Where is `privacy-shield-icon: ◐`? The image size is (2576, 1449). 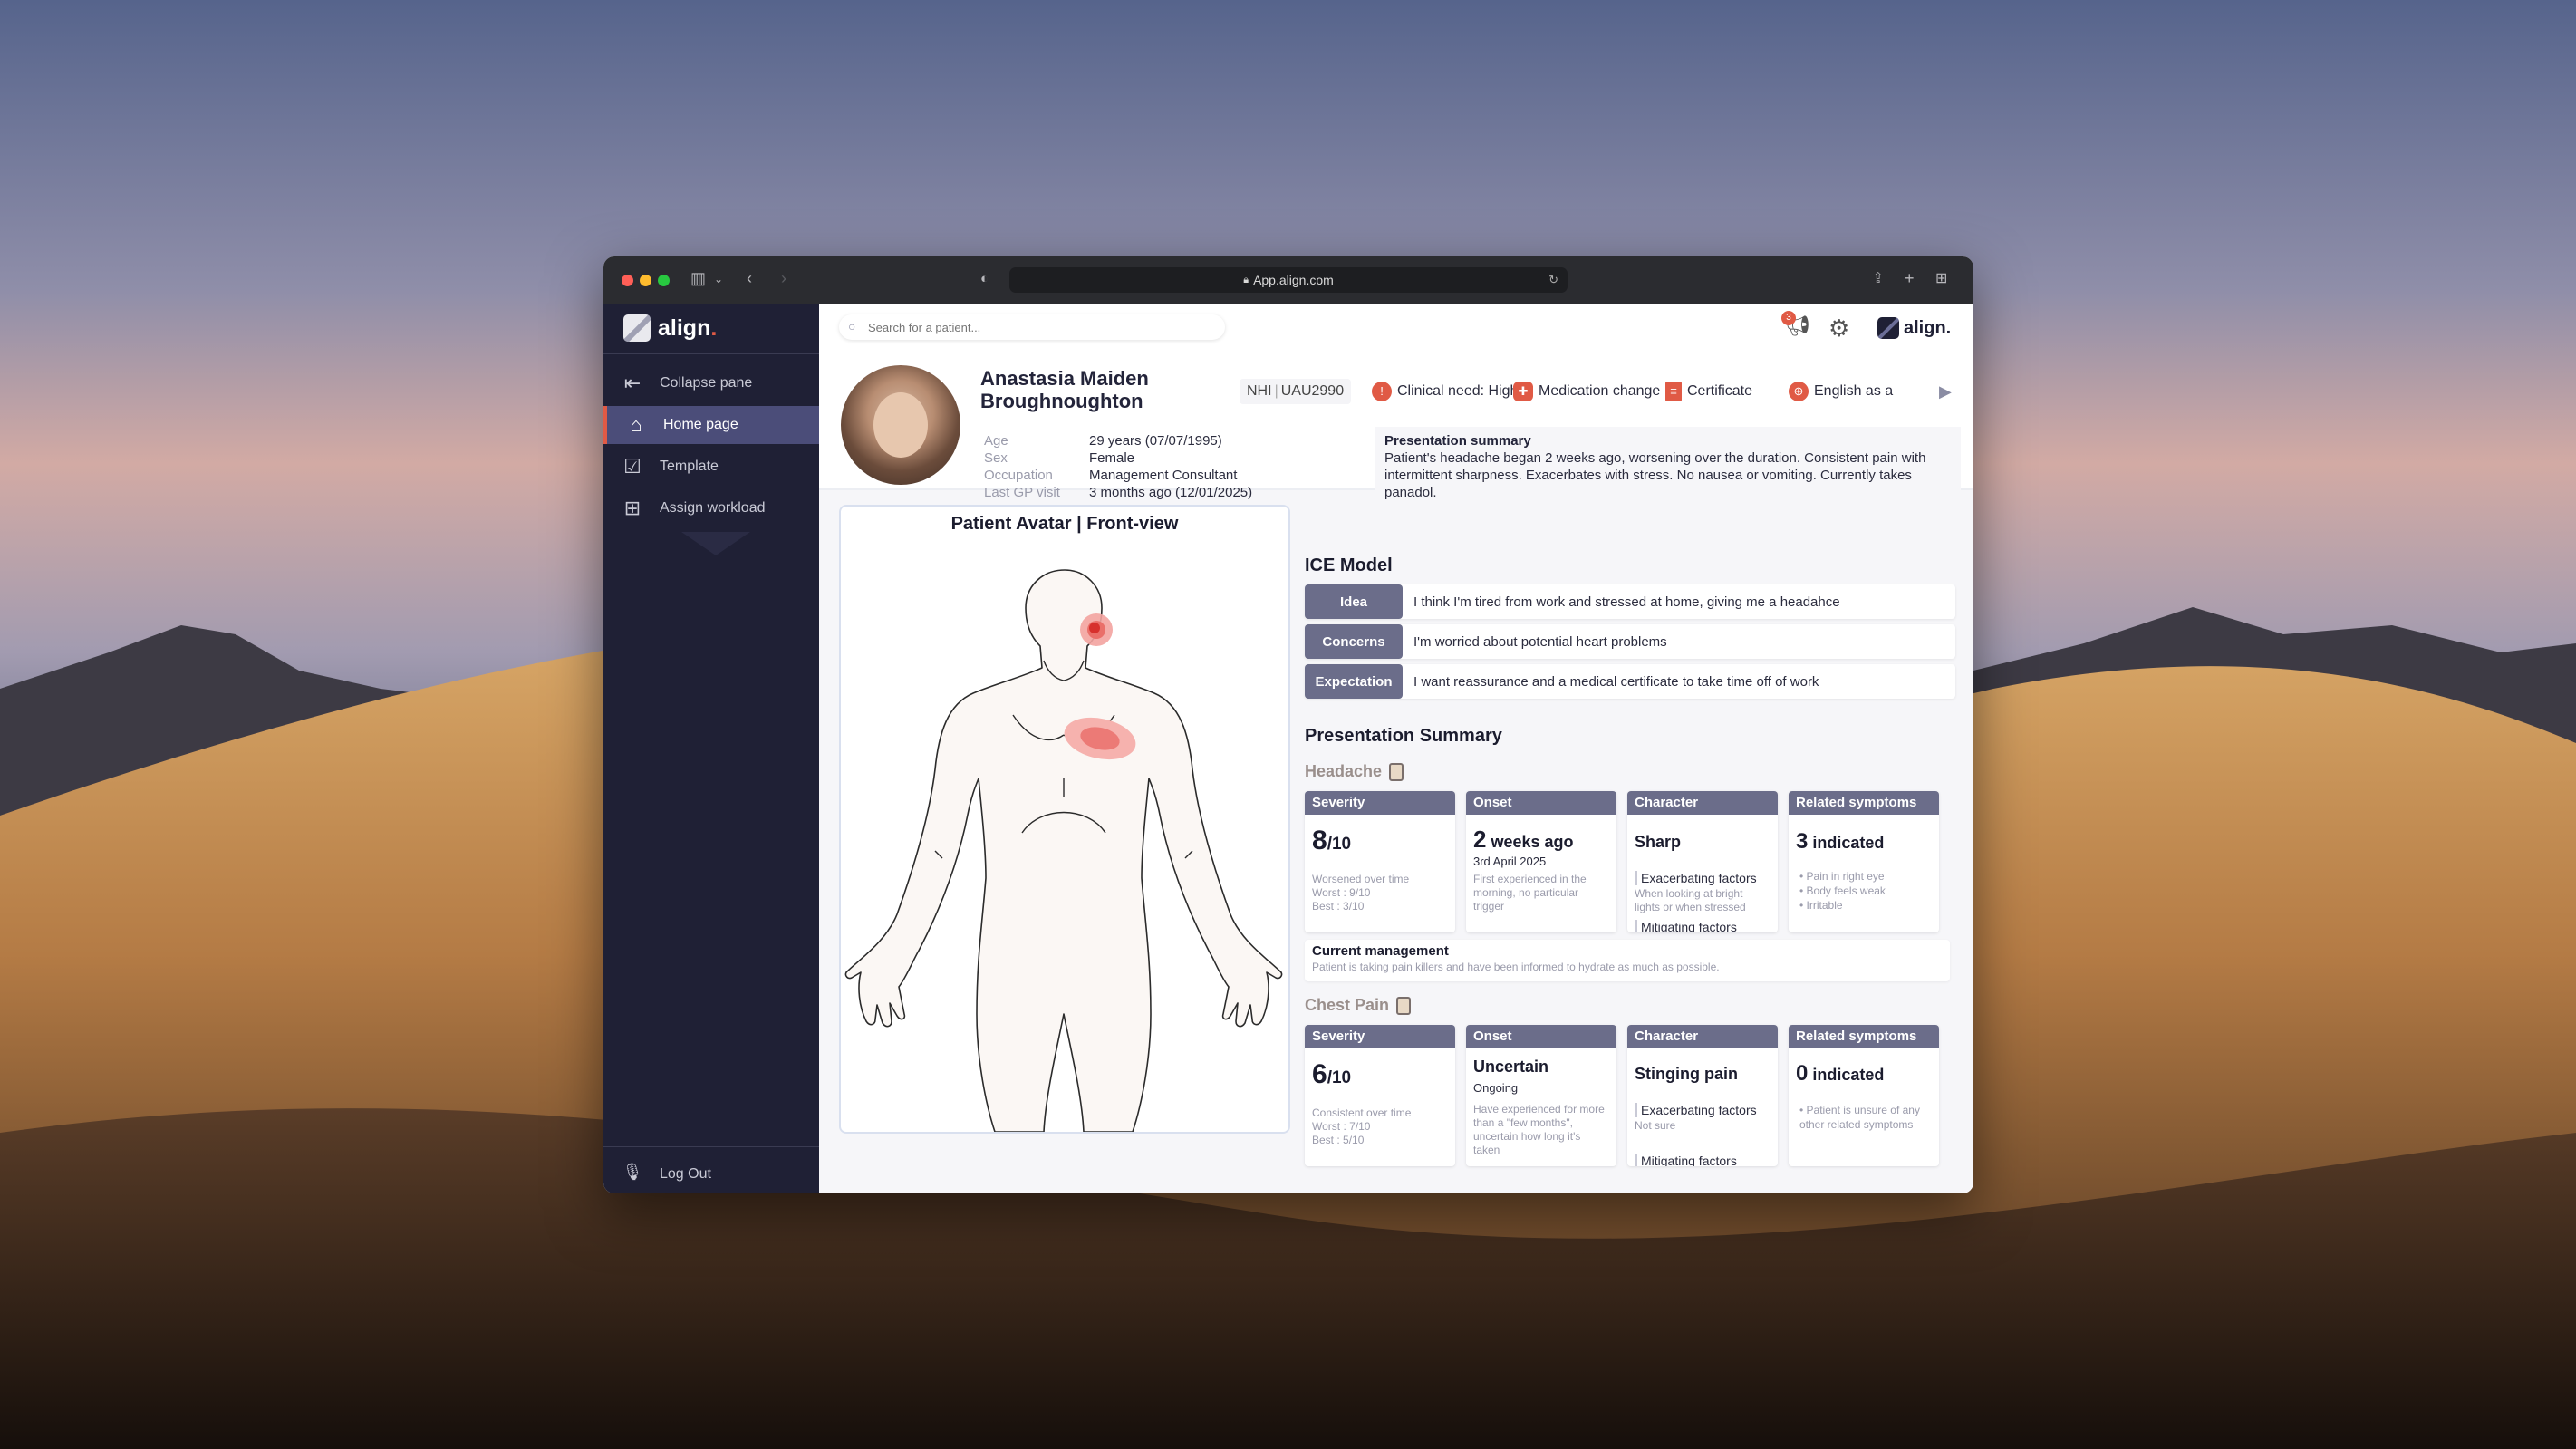 privacy-shield-icon: ◐ is located at coordinates (984, 278).